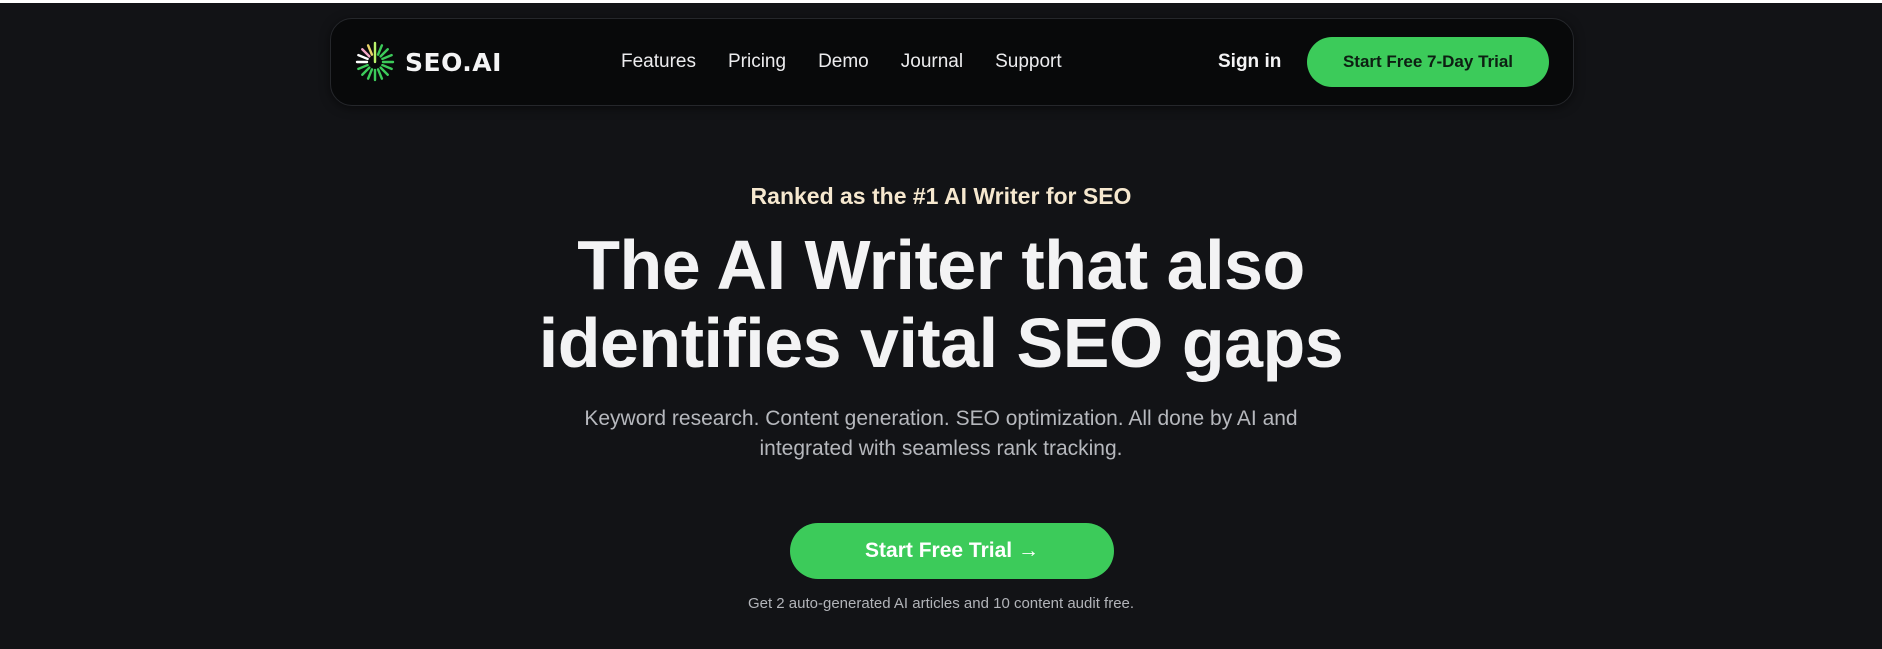  I want to click on nav-link-demo: Demo, so click(843, 62).